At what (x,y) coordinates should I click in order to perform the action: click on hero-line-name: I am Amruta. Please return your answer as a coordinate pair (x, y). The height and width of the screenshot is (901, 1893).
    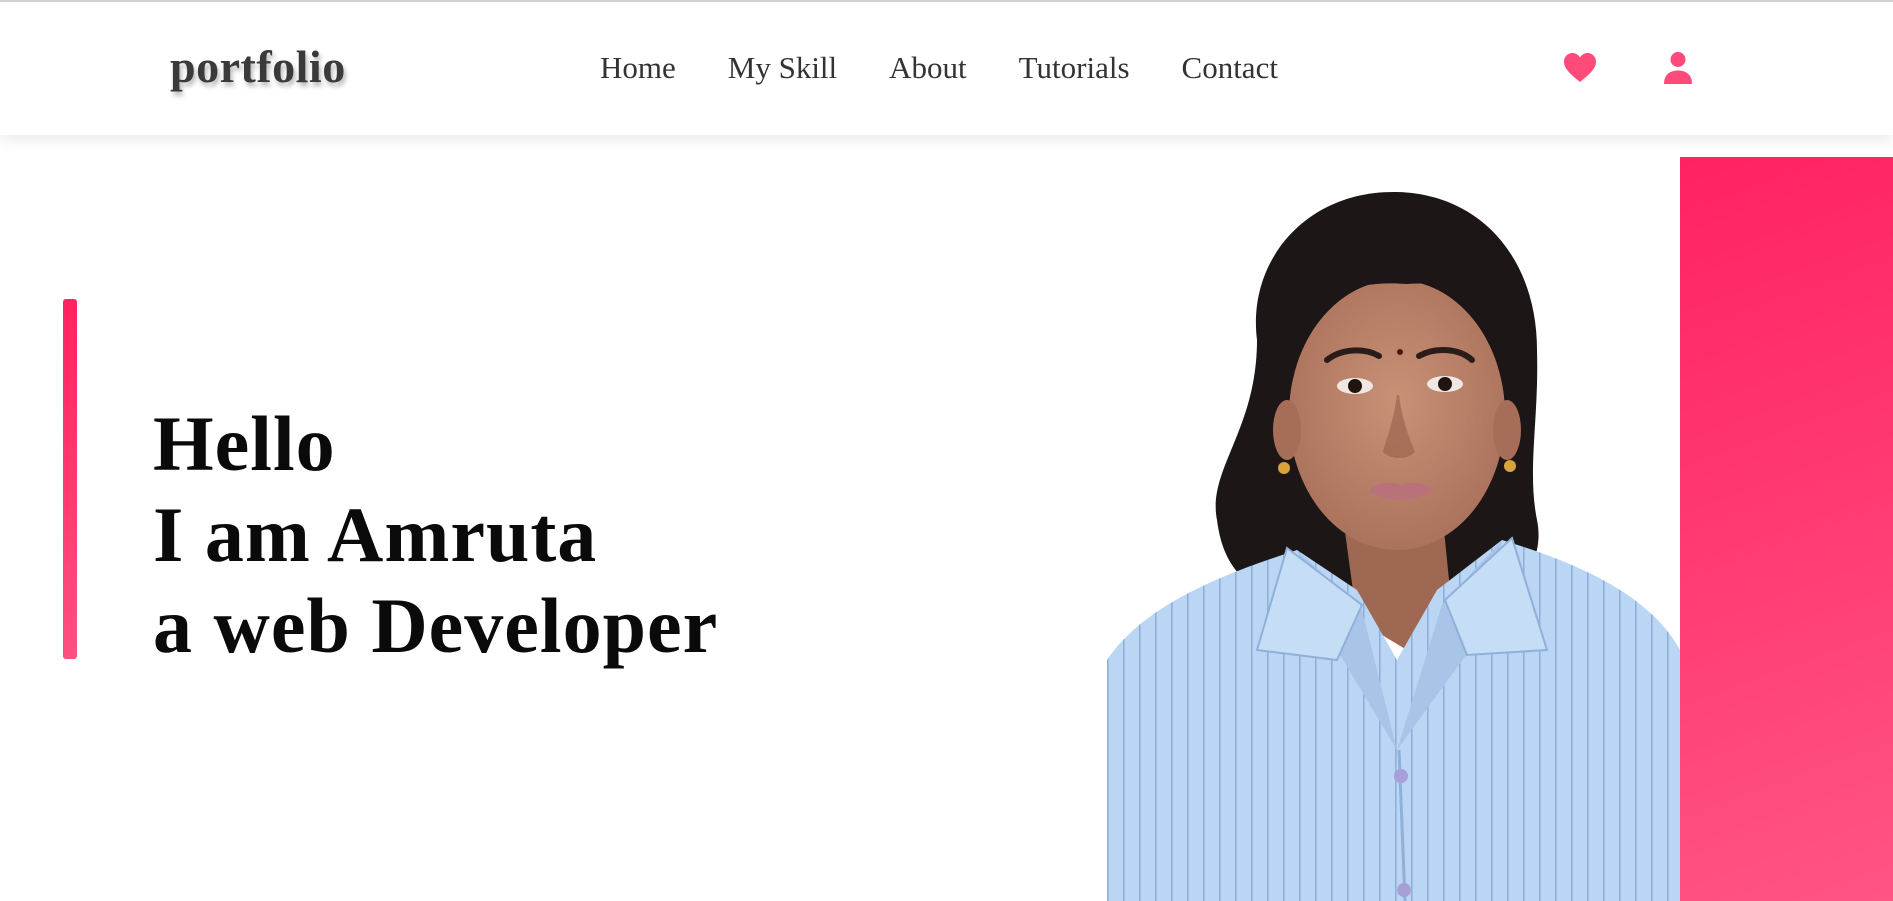
    Looking at the image, I should click on (375, 534).